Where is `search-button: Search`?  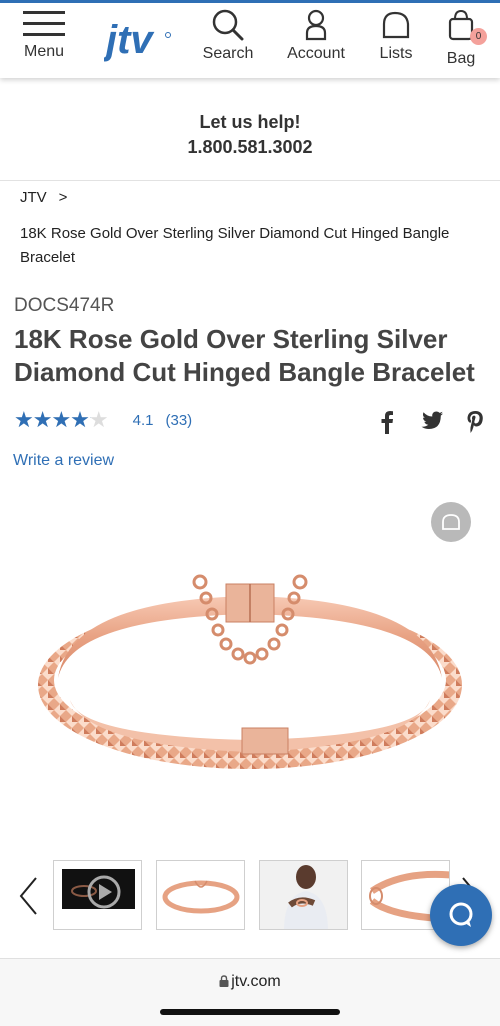
search-button: Search is located at coordinates (228, 36).